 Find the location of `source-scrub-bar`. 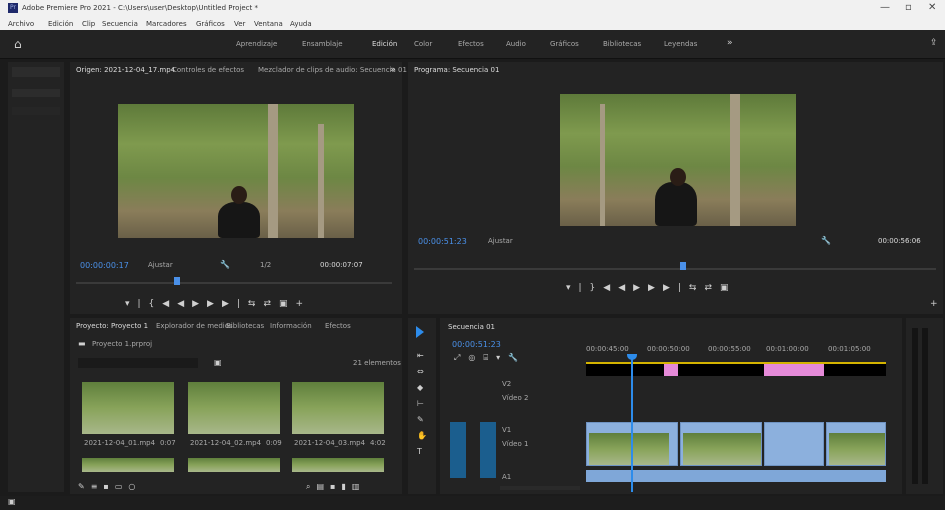

source-scrub-bar is located at coordinates (234, 283).